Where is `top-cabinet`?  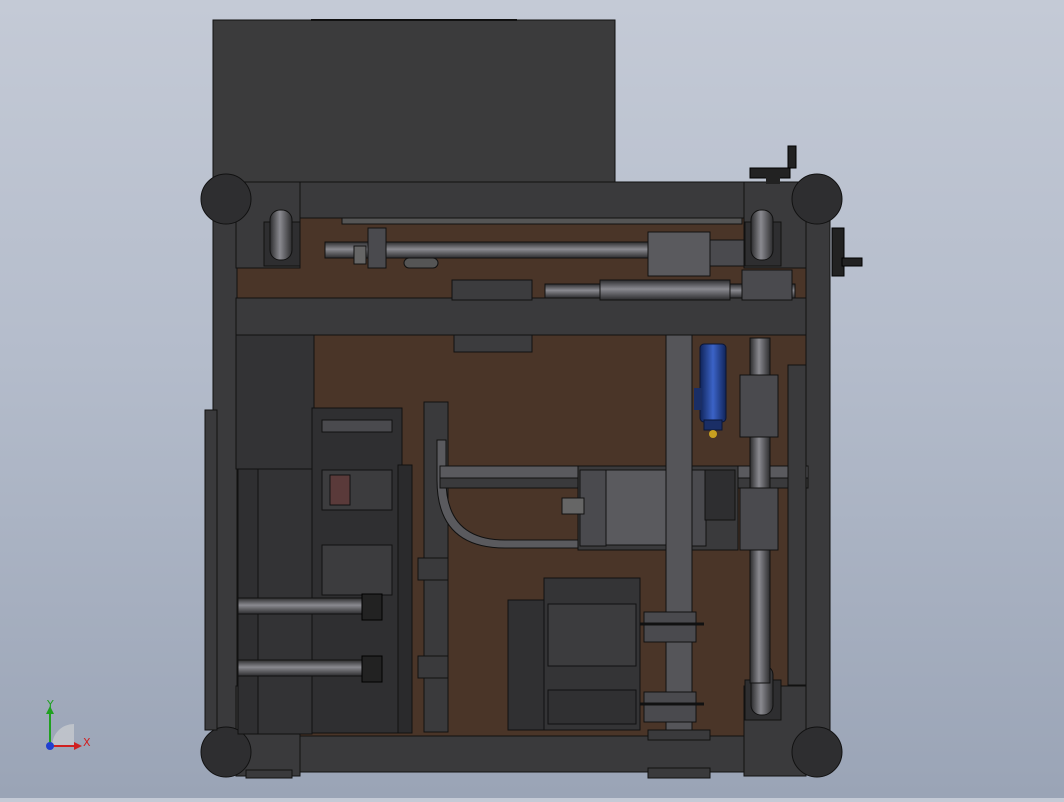 top-cabinet is located at coordinates (414, 102).